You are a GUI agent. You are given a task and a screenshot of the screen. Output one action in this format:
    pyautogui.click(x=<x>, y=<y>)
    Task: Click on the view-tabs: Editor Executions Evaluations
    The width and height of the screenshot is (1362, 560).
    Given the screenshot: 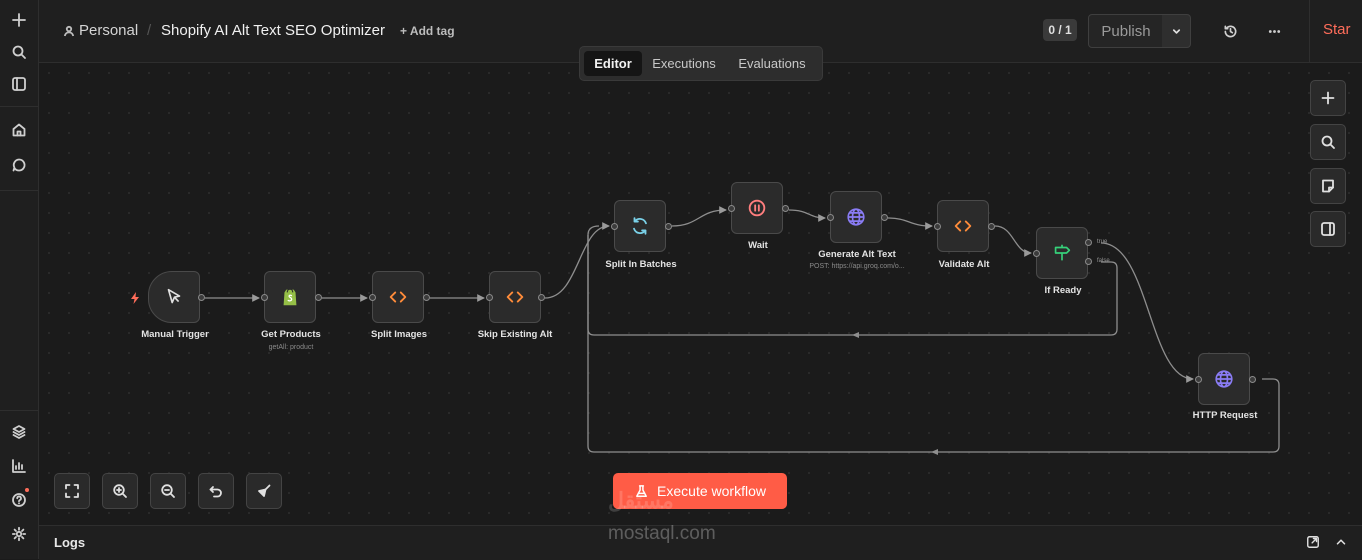 What is the action you would take?
    pyautogui.click(x=701, y=63)
    